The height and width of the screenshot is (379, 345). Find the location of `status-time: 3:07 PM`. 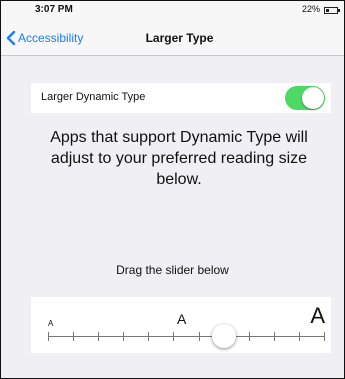

status-time: 3:07 PM is located at coordinates (54, 9).